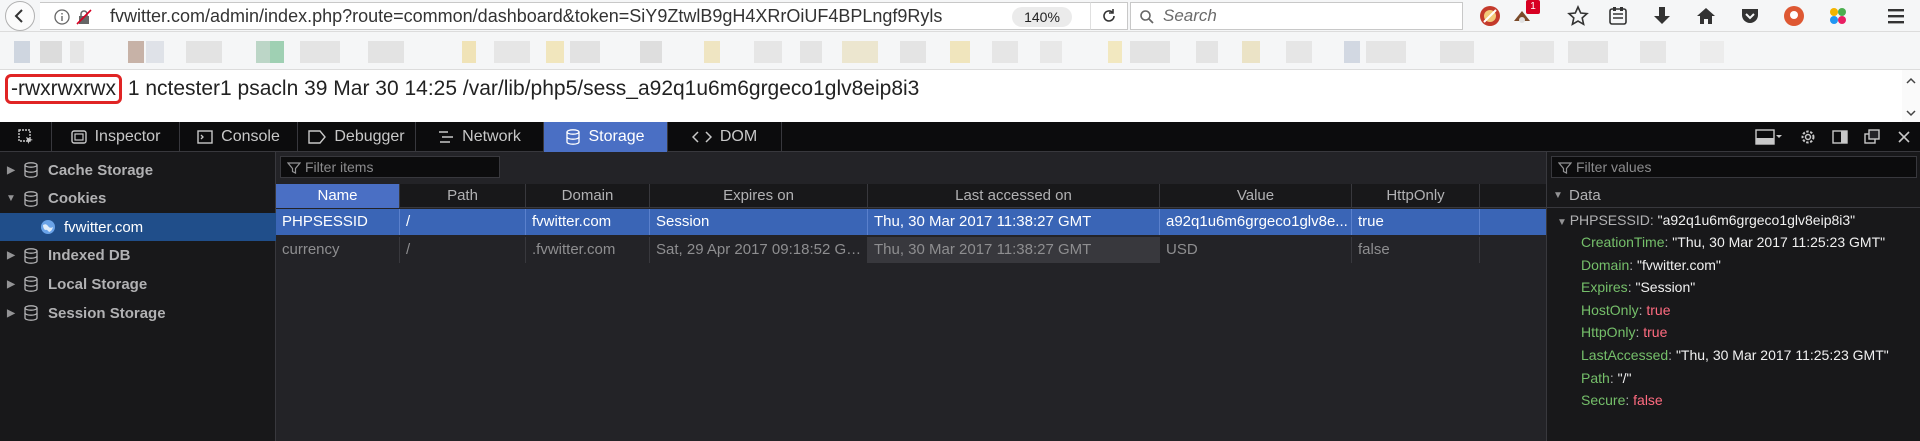  What do you see at coordinates (1808, 137) in the screenshot?
I see `settings-gear-icon` at bounding box center [1808, 137].